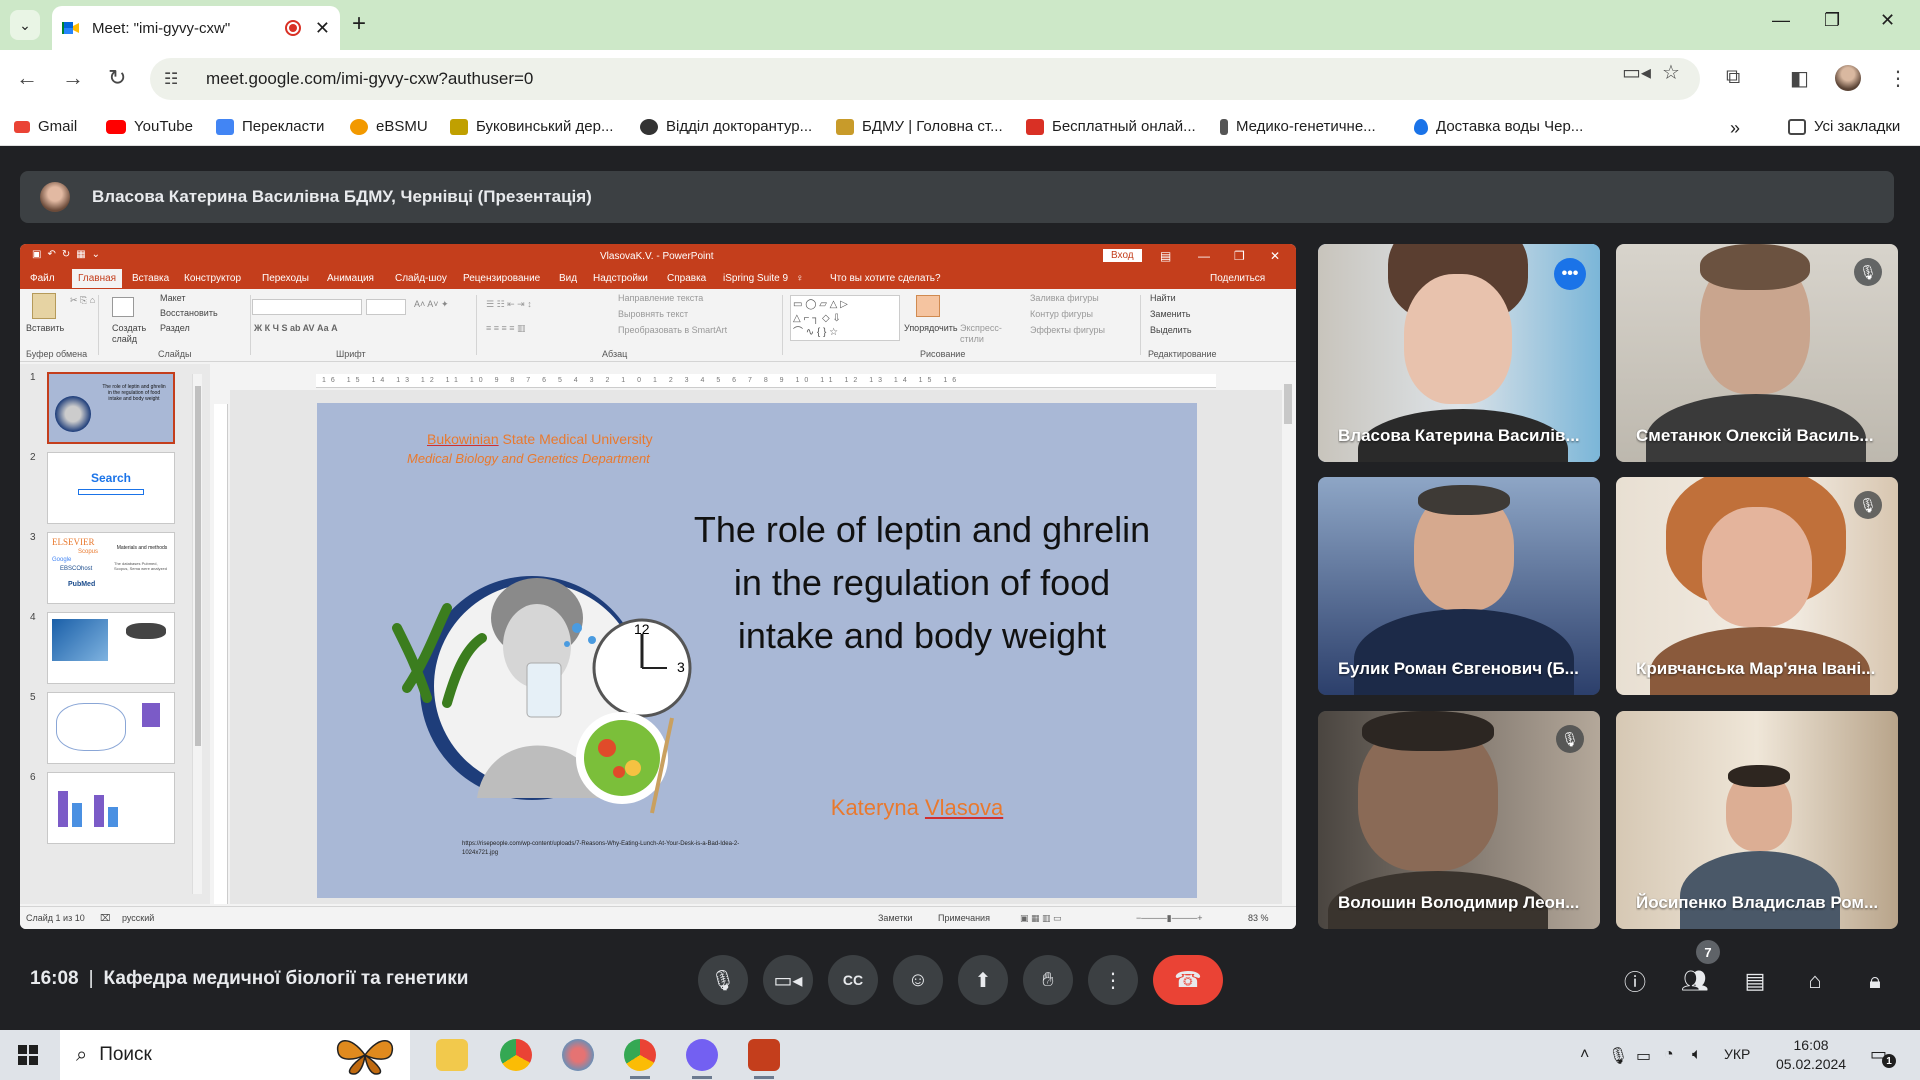 This screenshot has height=1080, width=1920. Describe the element at coordinates (1811, 1055) in the screenshot. I see `taskbar-clock: 16:08 05.02.2024` at that location.